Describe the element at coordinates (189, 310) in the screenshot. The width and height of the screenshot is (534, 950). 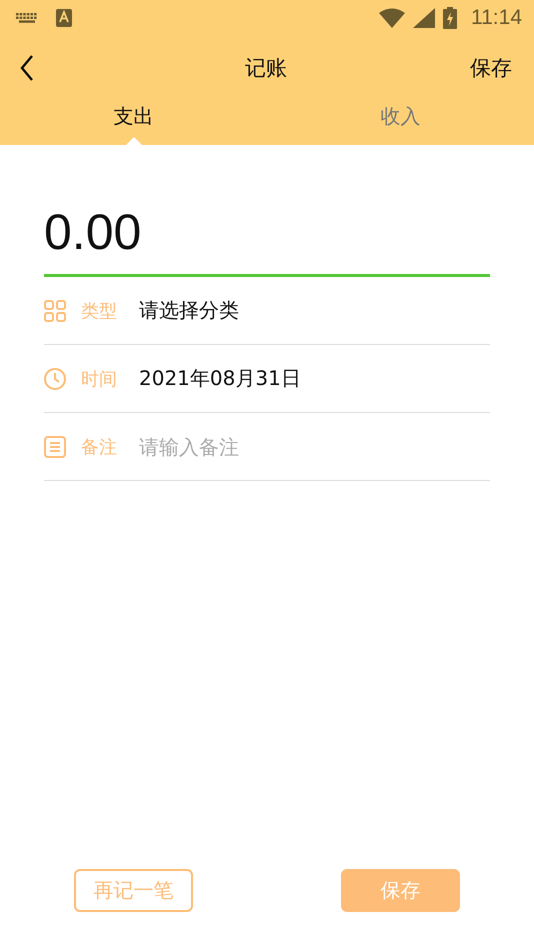
I see `field-value: 请选择分类` at that location.